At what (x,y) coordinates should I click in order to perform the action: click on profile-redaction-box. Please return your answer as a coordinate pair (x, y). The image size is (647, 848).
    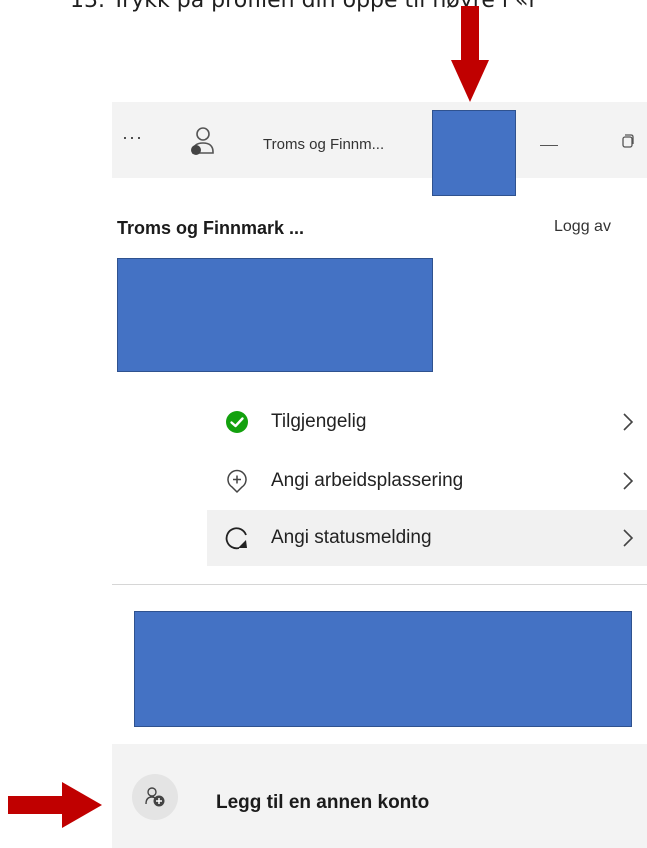
    Looking at the image, I should click on (474, 153).